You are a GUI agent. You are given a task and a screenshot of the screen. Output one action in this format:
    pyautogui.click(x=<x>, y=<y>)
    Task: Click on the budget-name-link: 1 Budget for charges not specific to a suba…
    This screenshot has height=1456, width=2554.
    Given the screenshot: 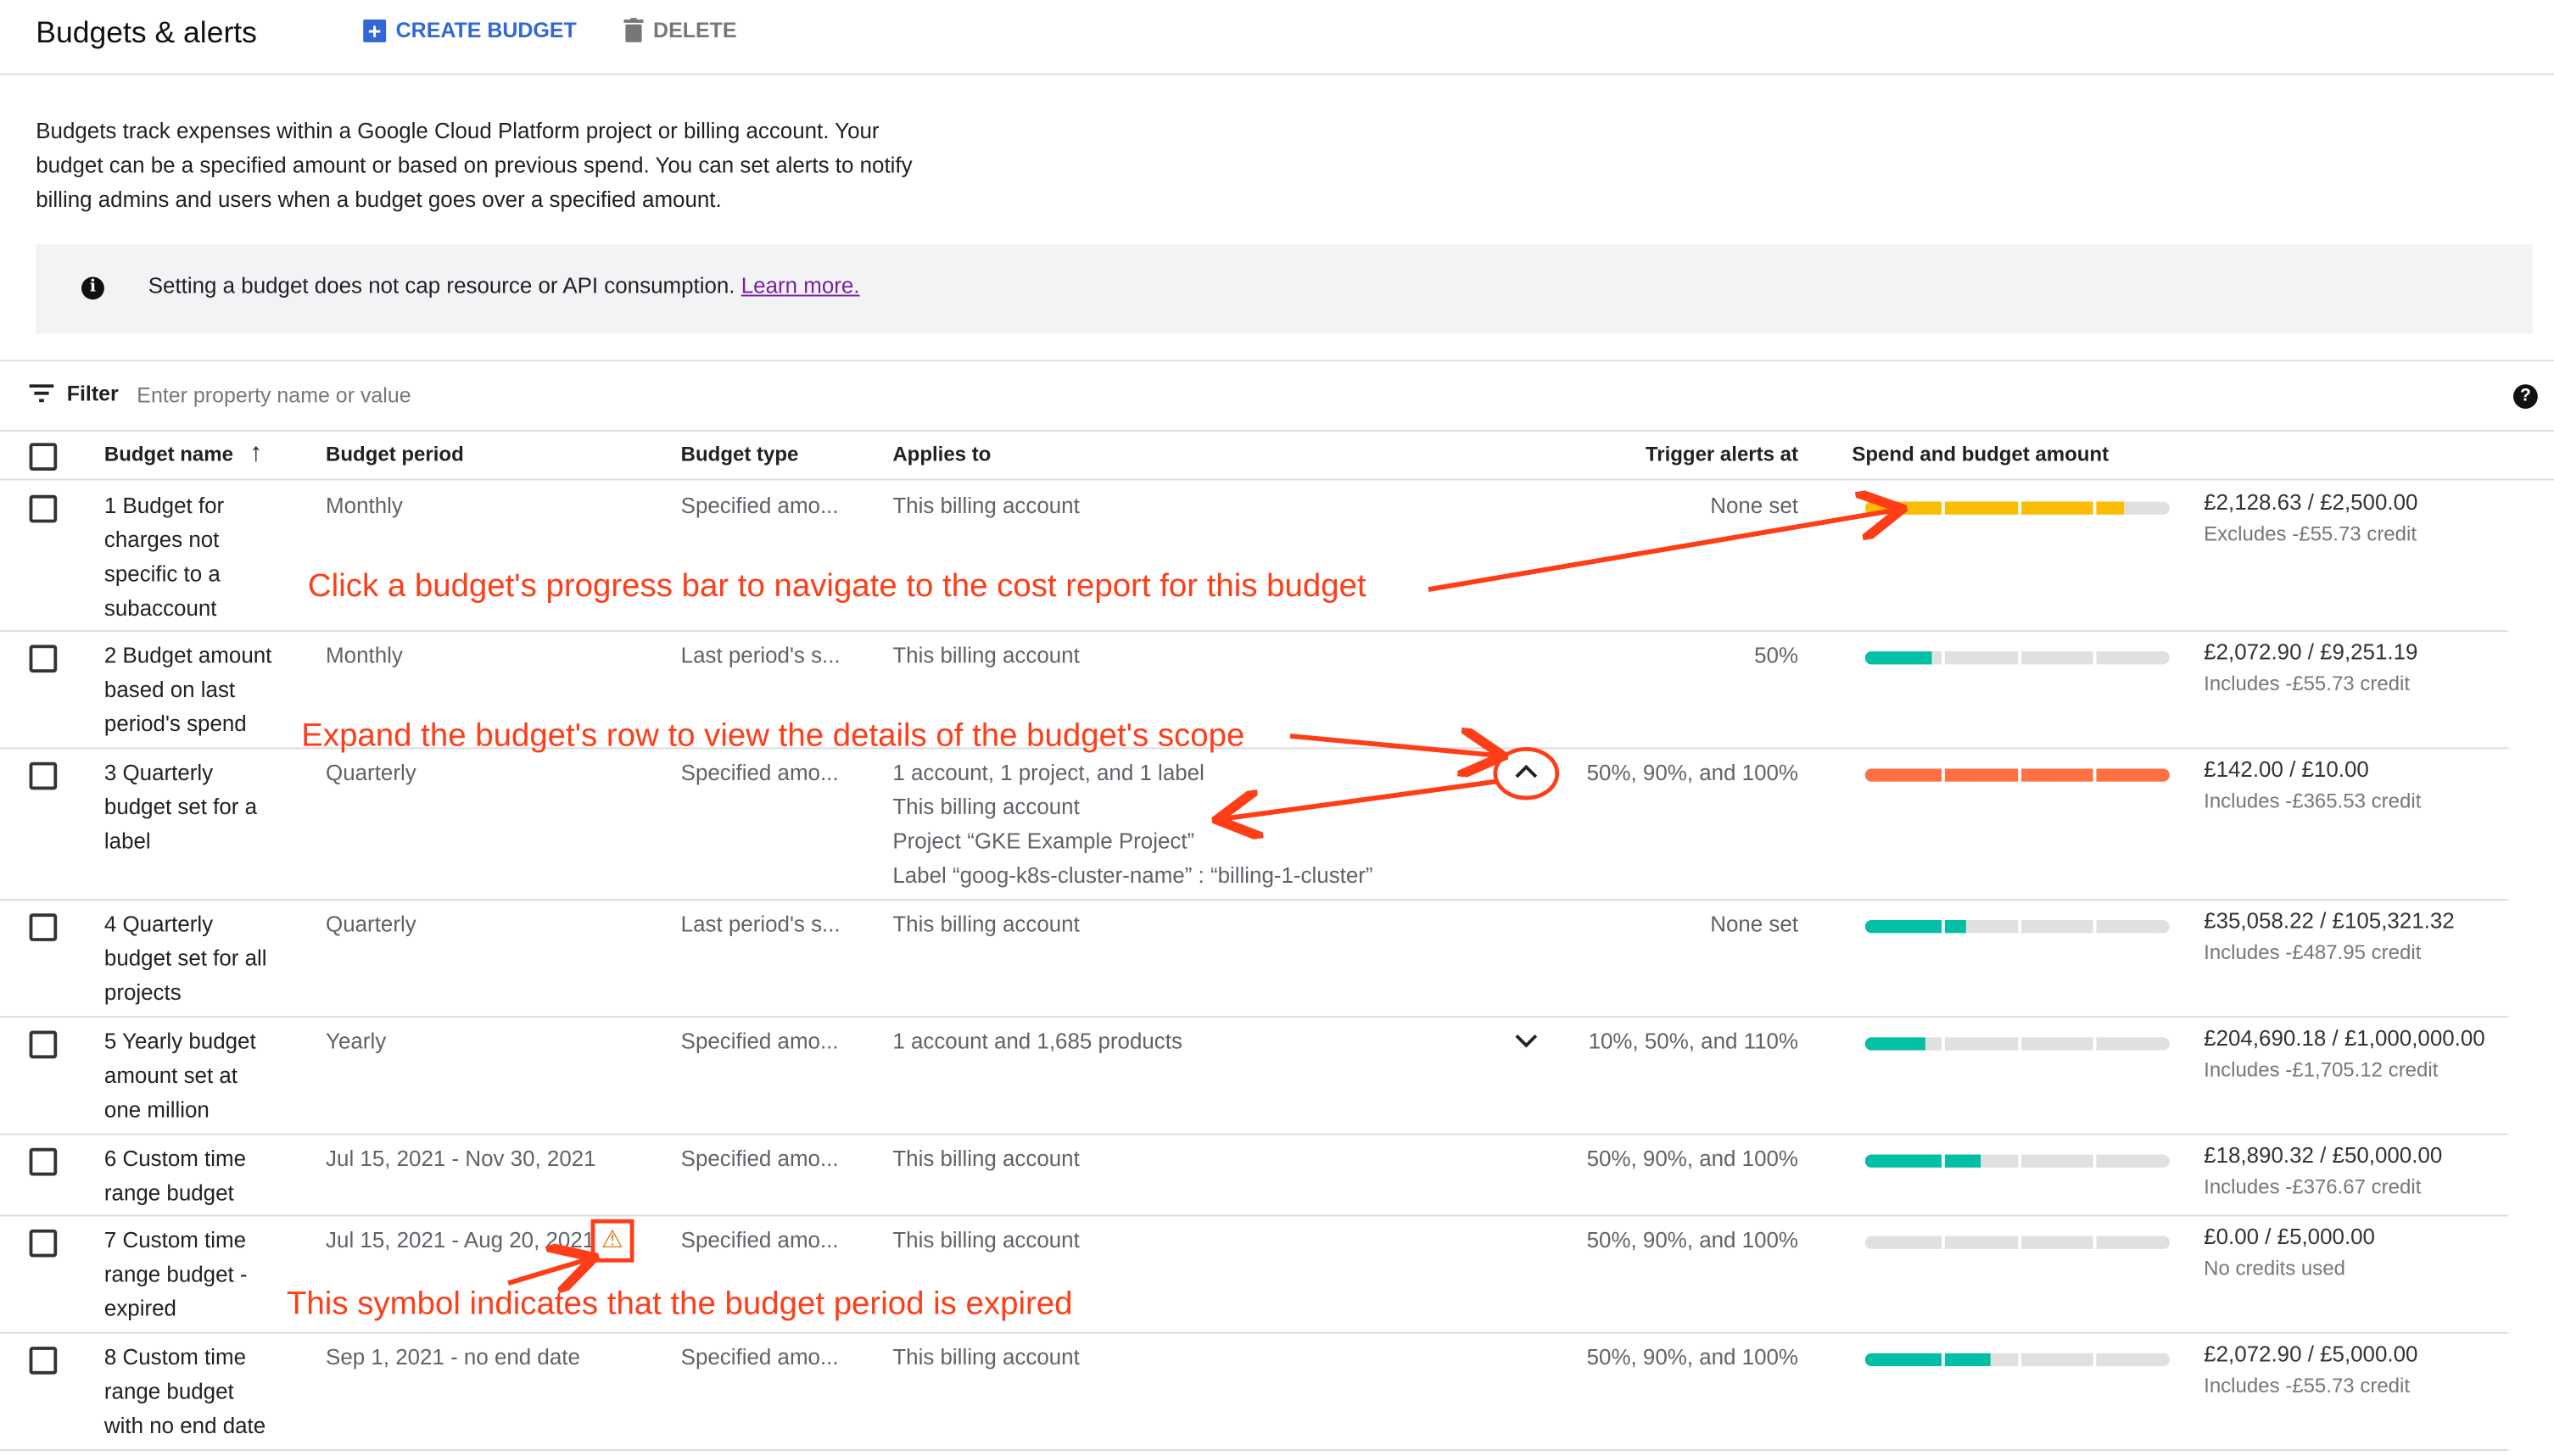 What is the action you would take?
    pyautogui.click(x=206, y=556)
    